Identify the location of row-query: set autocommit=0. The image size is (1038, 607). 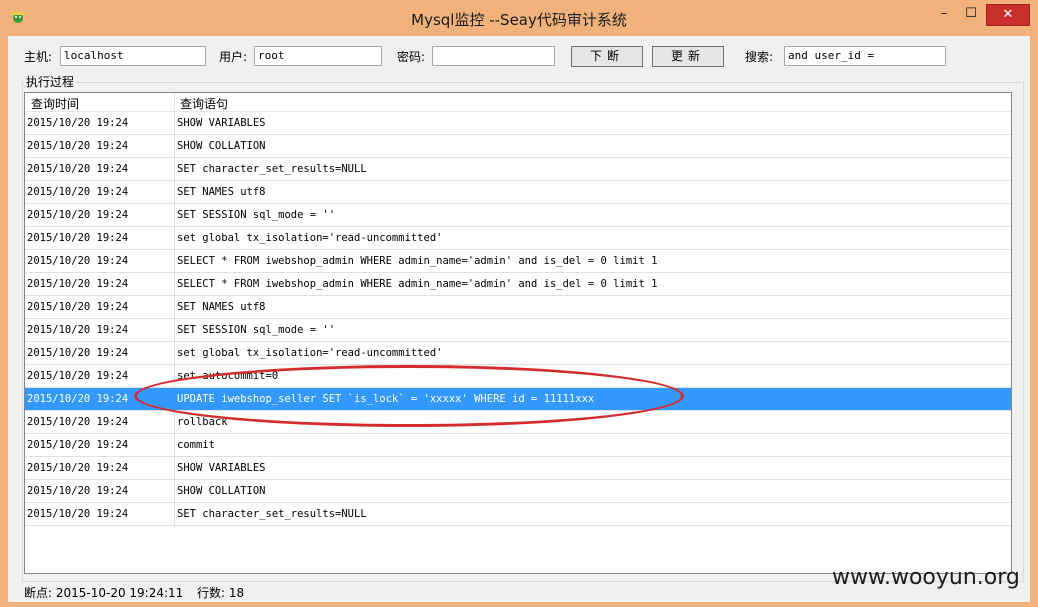
(228, 376).